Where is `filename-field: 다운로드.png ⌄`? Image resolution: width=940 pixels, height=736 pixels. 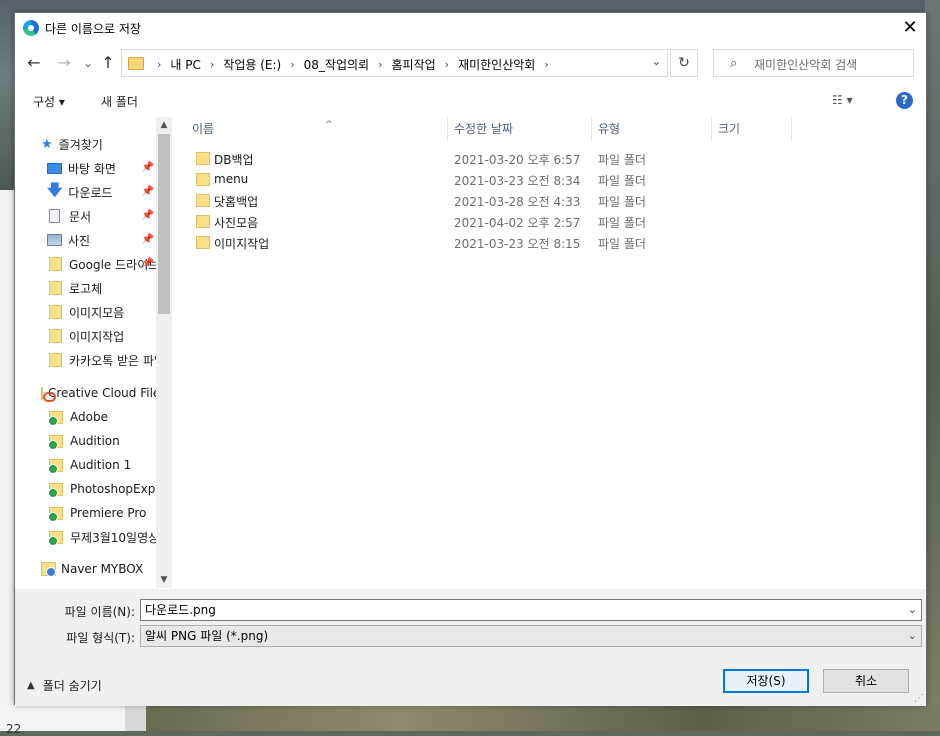 filename-field: 다운로드.png ⌄ is located at coordinates (531, 610).